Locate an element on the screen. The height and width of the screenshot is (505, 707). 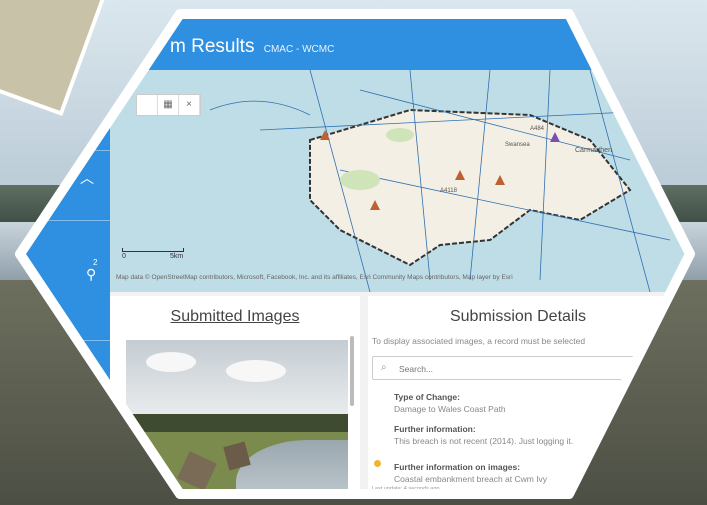
town-label: Carmarthen is located at coordinates (593, 150).